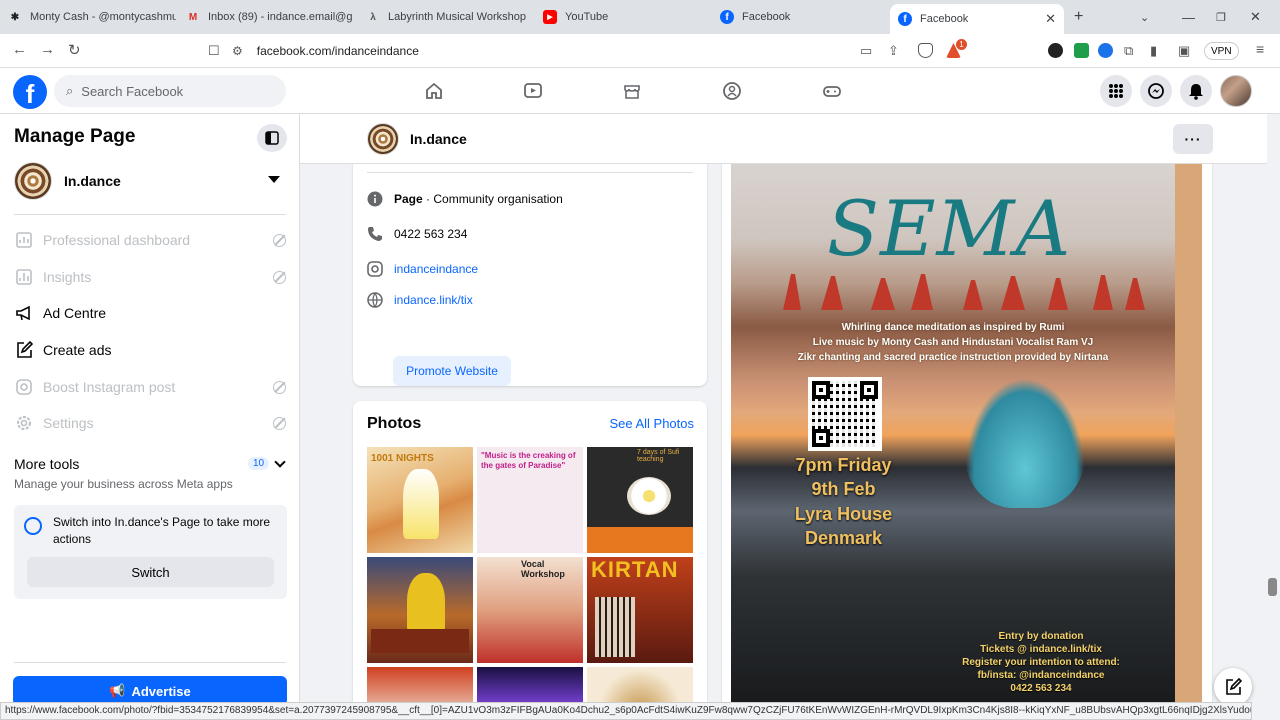  Describe the element at coordinates (150, 572) in the screenshot. I see `switch-button: Switch` at that location.